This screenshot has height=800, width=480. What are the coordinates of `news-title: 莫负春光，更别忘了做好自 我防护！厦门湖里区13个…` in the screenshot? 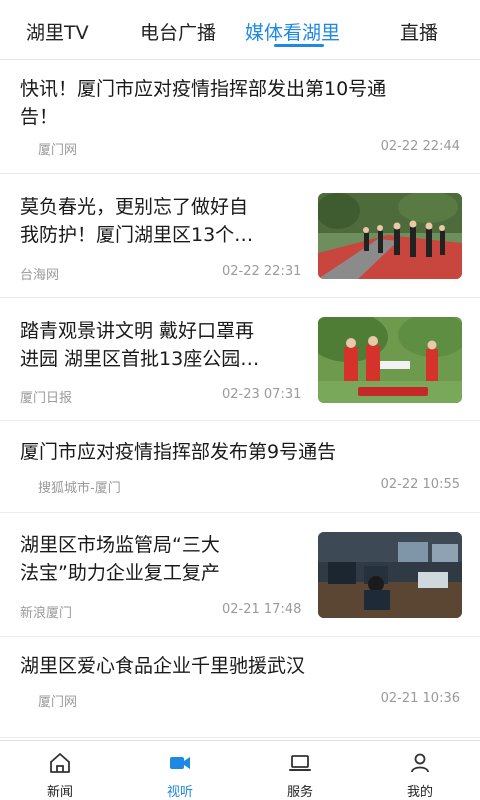 It's located at (137, 221).